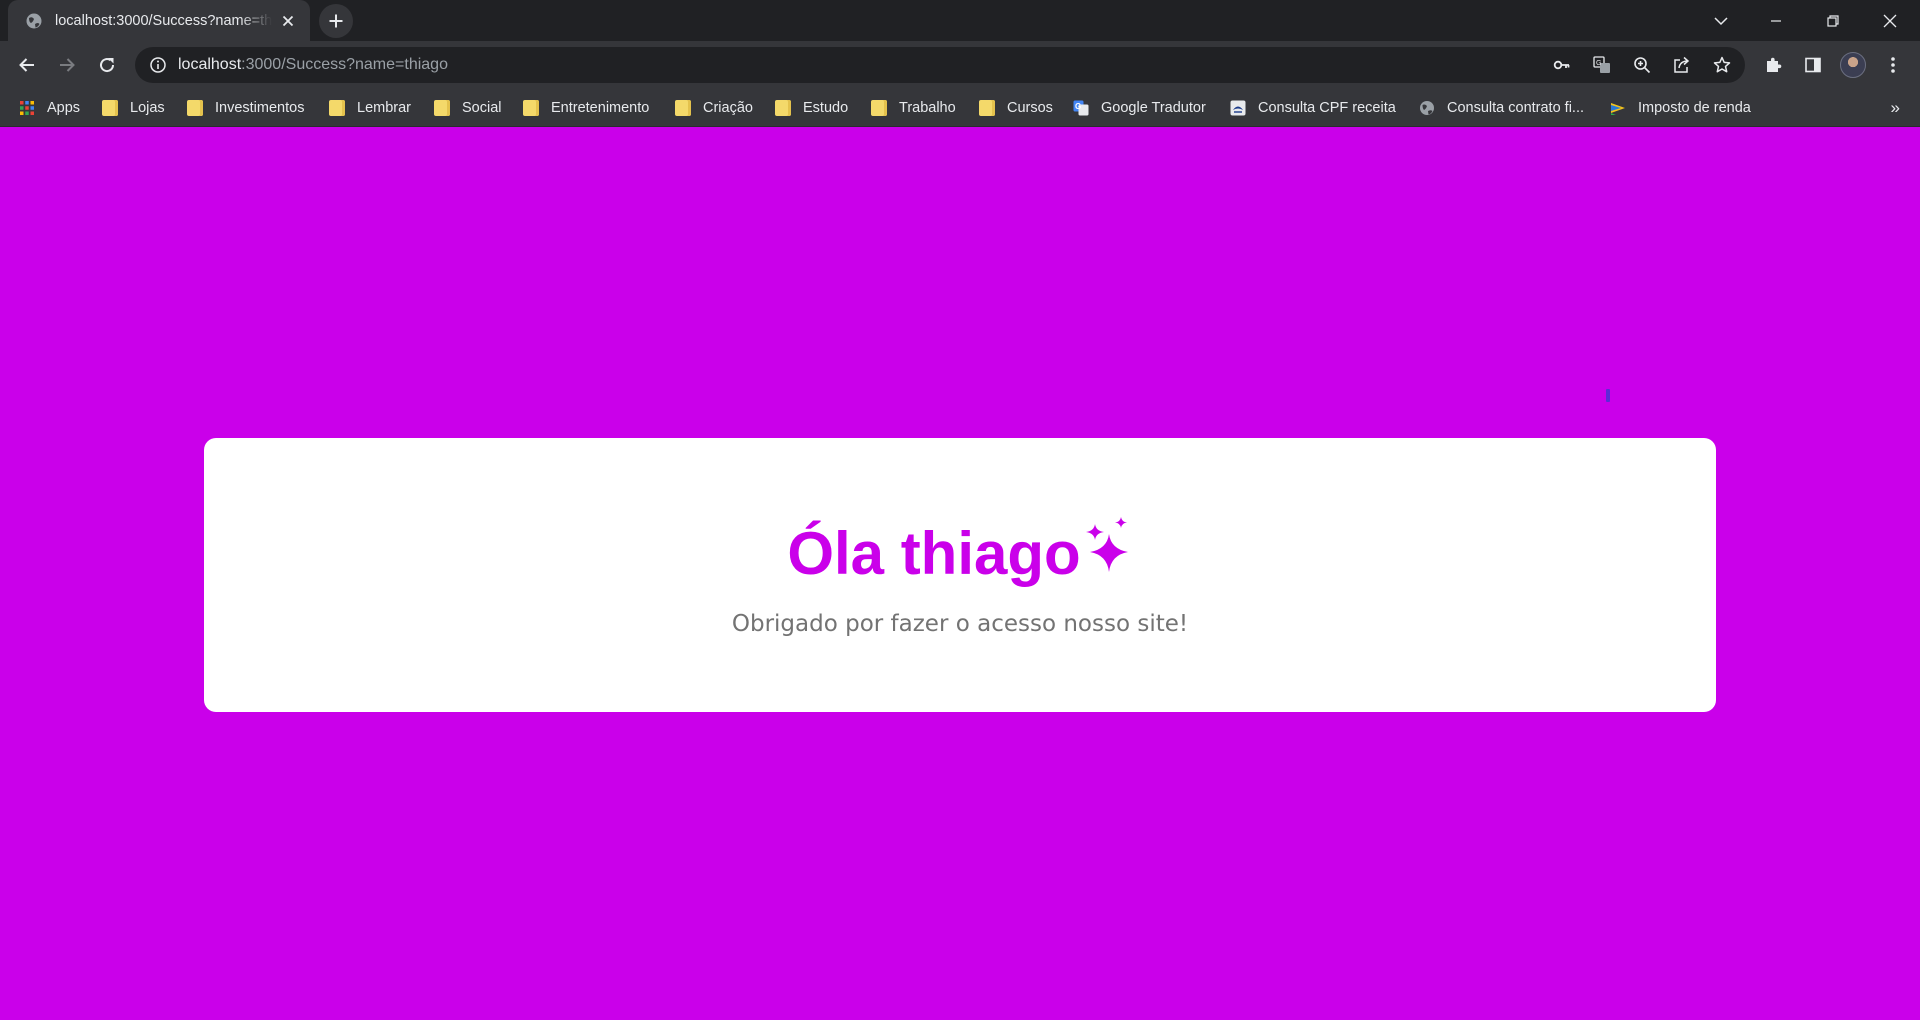 The width and height of the screenshot is (1920, 1020). I want to click on restore-button, so click(1833, 20).